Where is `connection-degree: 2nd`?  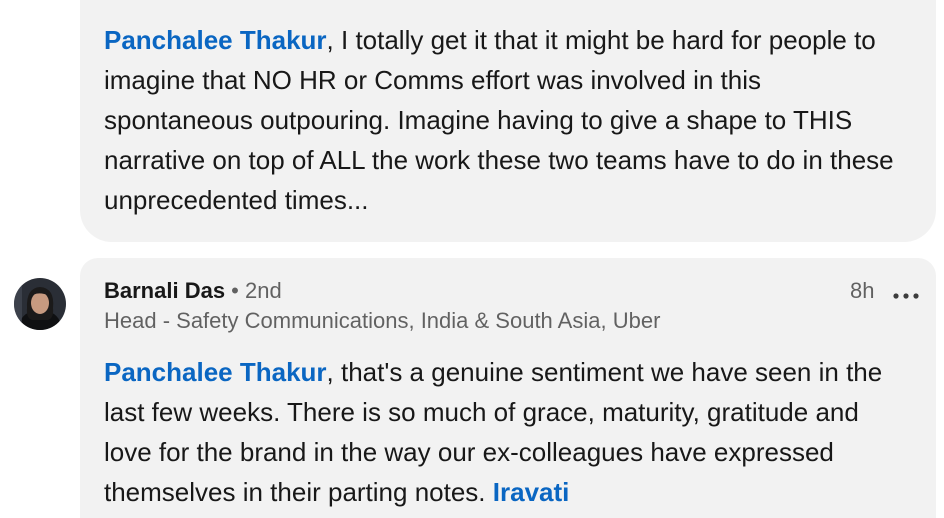 connection-degree: 2nd is located at coordinates (263, 290).